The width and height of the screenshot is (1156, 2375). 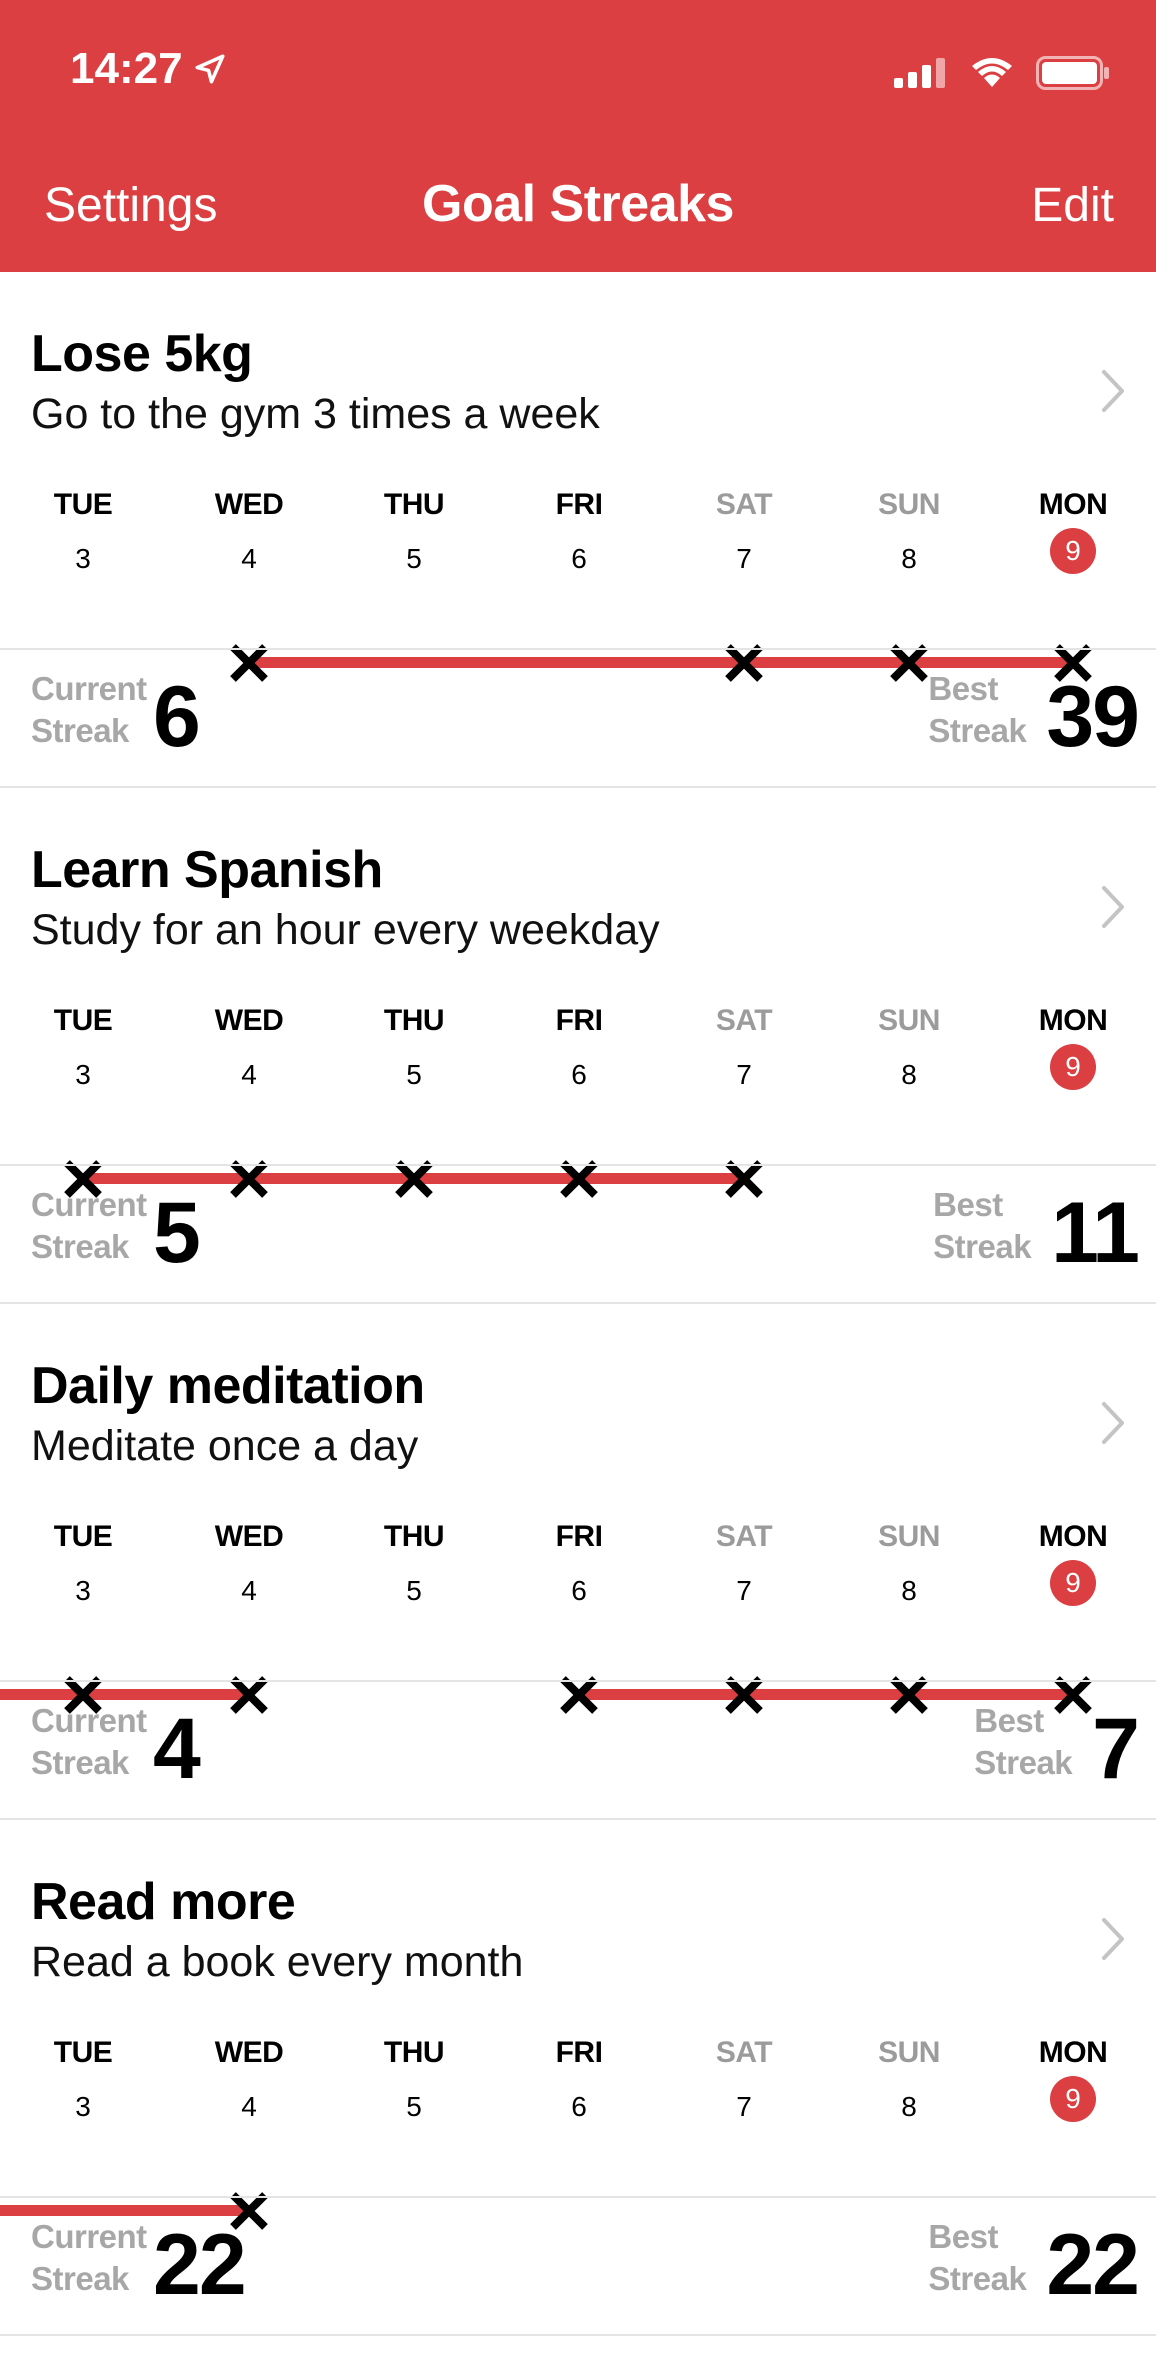 I want to click on goal-title: Daily meditation, so click(x=228, y=1386).